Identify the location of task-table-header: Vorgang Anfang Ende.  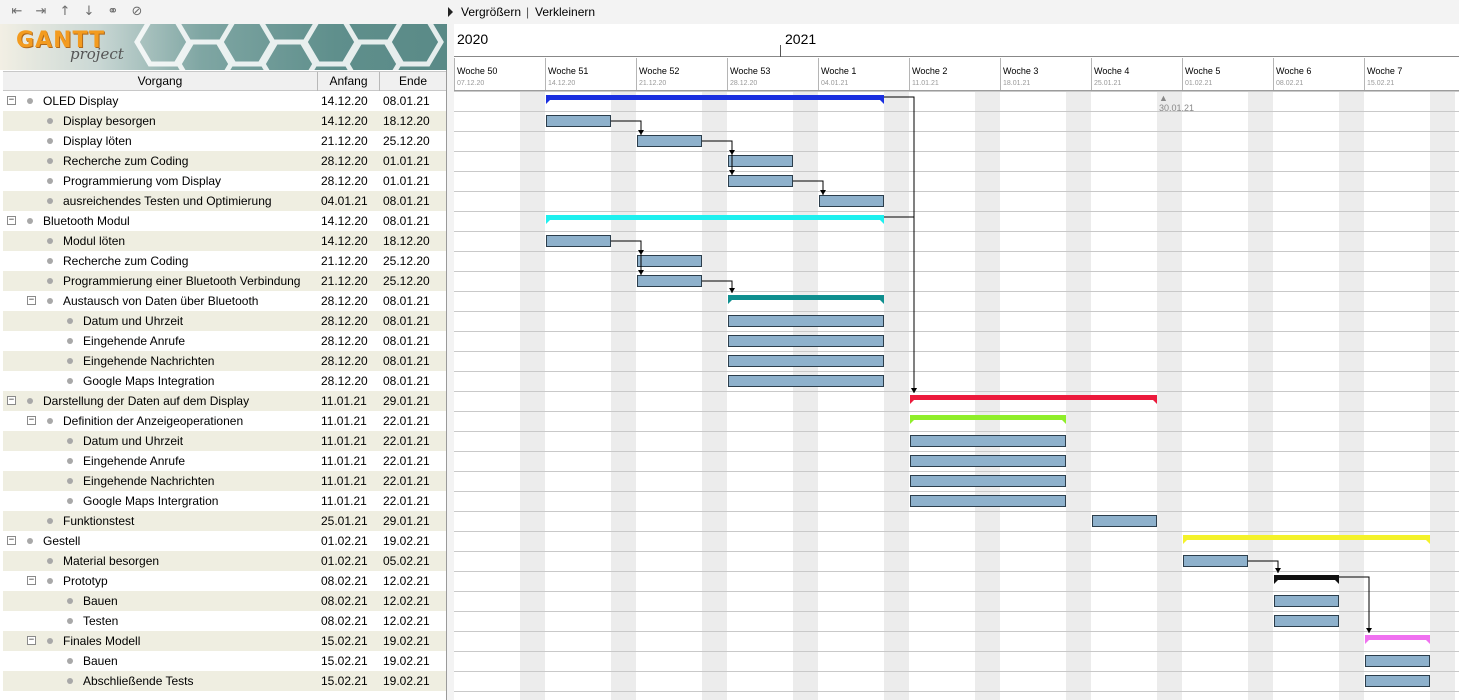
(224, 81).